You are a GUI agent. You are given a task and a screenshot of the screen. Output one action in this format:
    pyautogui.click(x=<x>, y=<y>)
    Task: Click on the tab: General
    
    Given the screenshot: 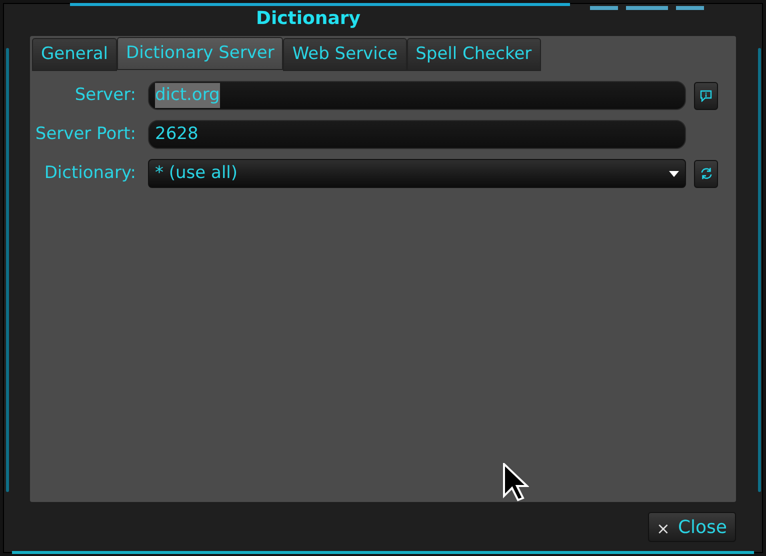 What is the action you would take?
    pyautogui.click(x=74, y=54)
    